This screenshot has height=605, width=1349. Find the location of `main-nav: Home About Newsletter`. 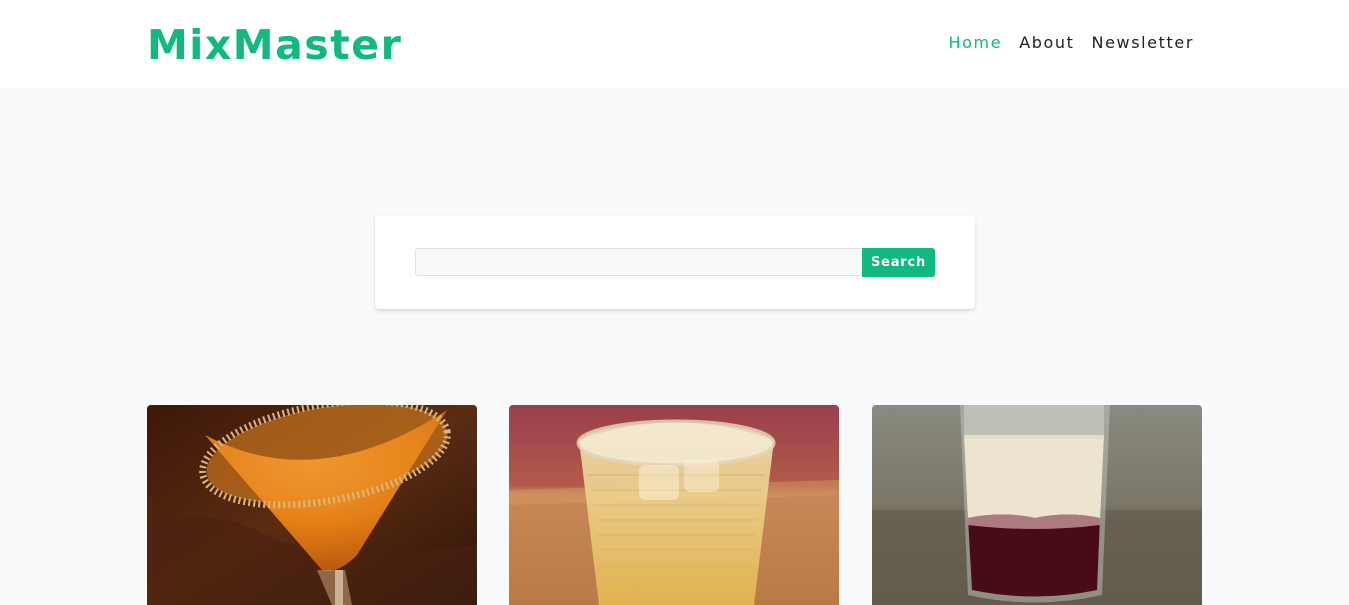

main-nav: Home About Newsletter is located at coordinates (1071, 43).